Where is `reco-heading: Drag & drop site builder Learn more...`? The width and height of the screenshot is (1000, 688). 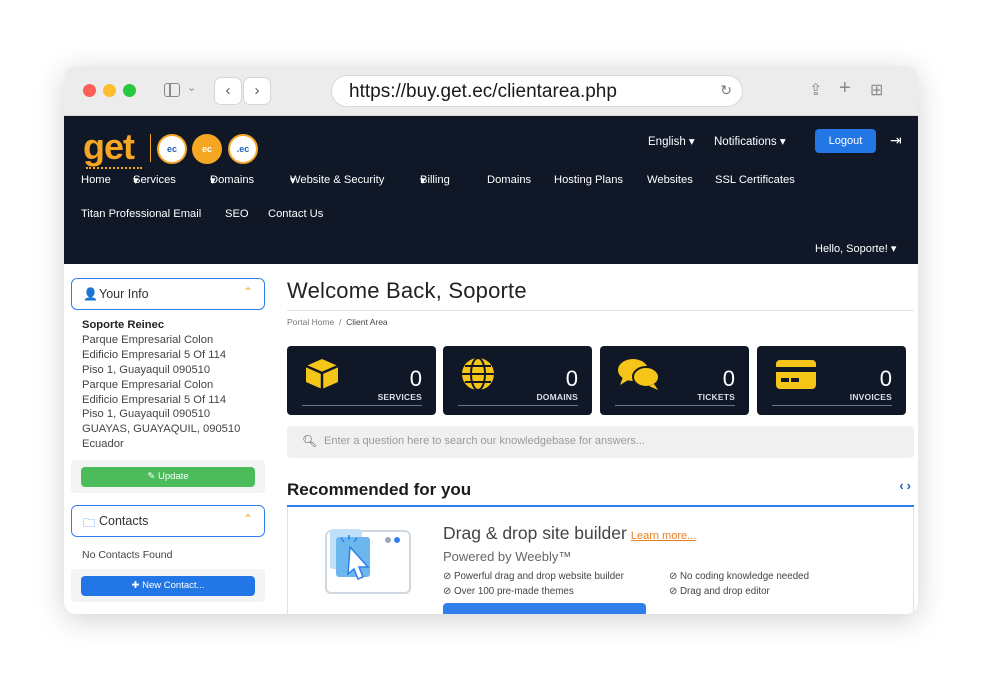 reco-heading: Drag & drop site builder Learn more... is located at coordinates (569, 533).